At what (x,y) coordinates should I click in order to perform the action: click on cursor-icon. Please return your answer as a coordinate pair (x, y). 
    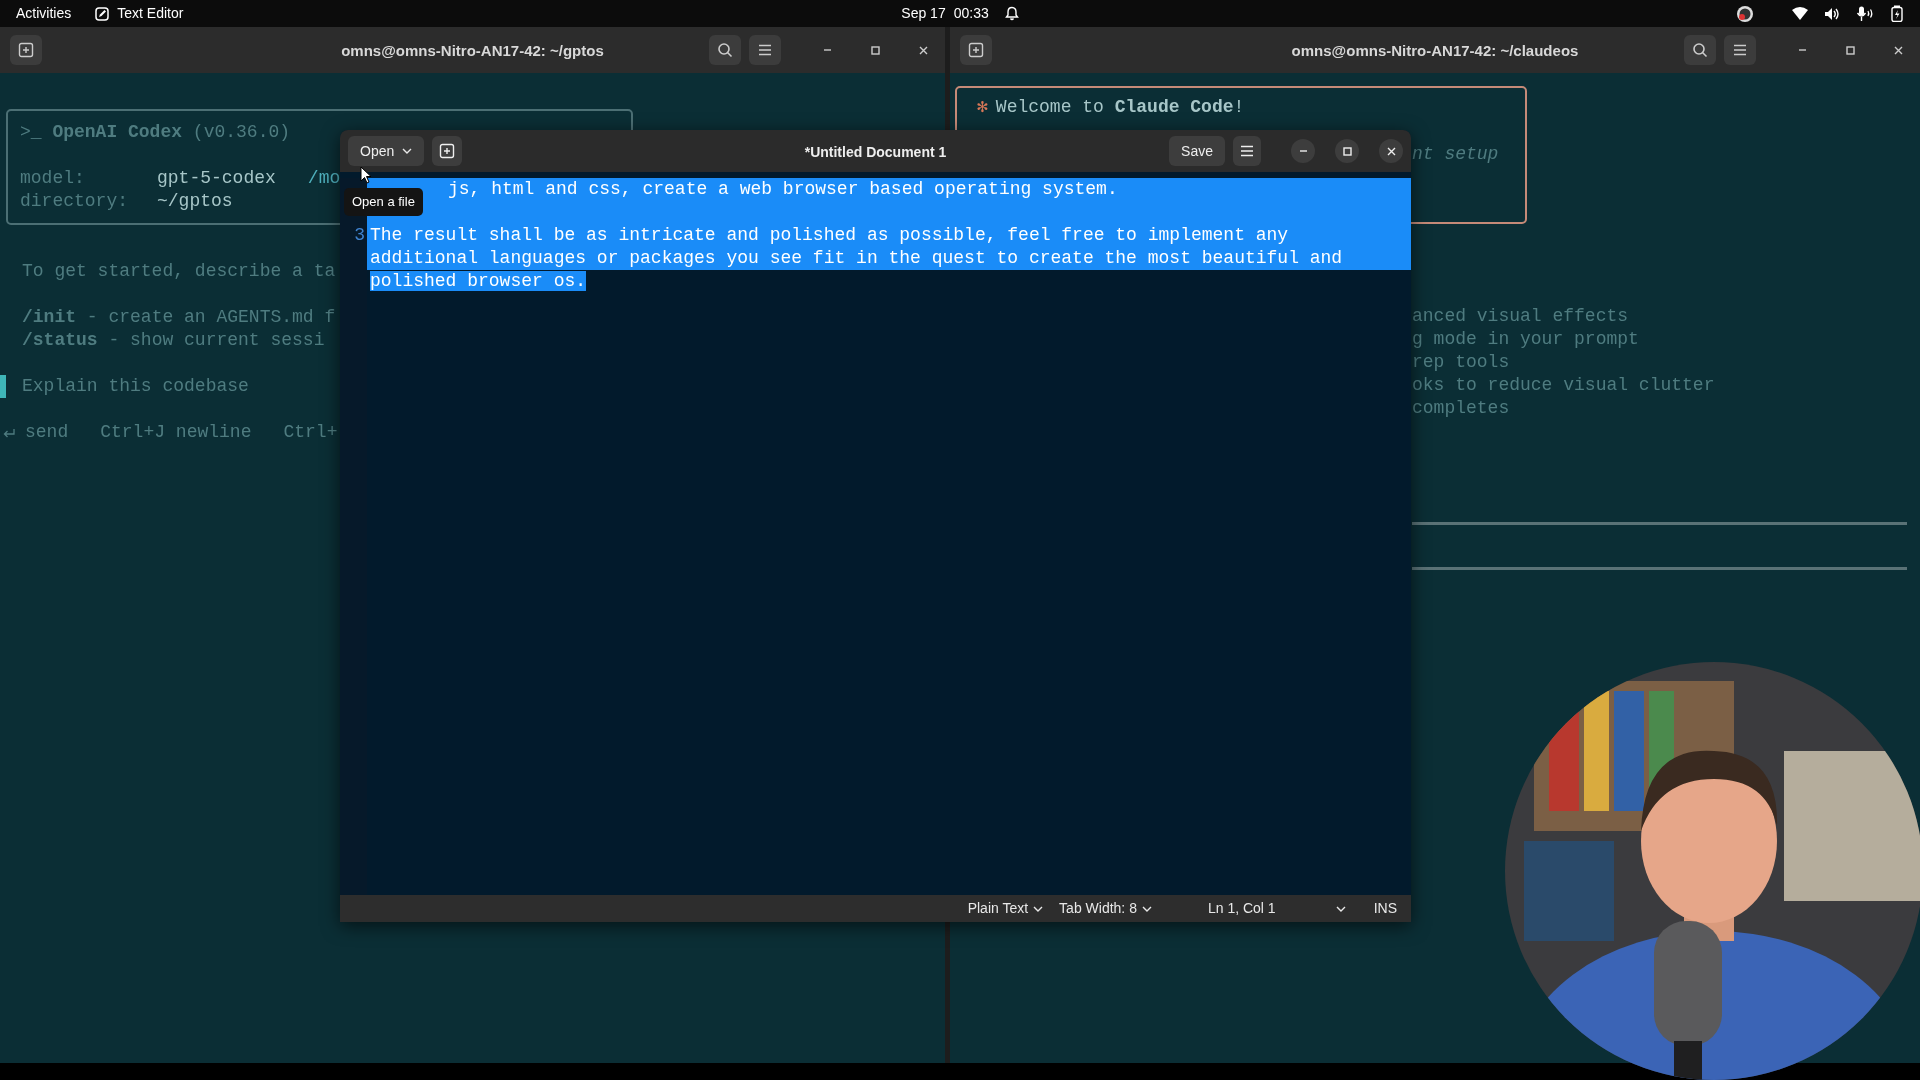
    Looking at the image, I should click on (366, 175).